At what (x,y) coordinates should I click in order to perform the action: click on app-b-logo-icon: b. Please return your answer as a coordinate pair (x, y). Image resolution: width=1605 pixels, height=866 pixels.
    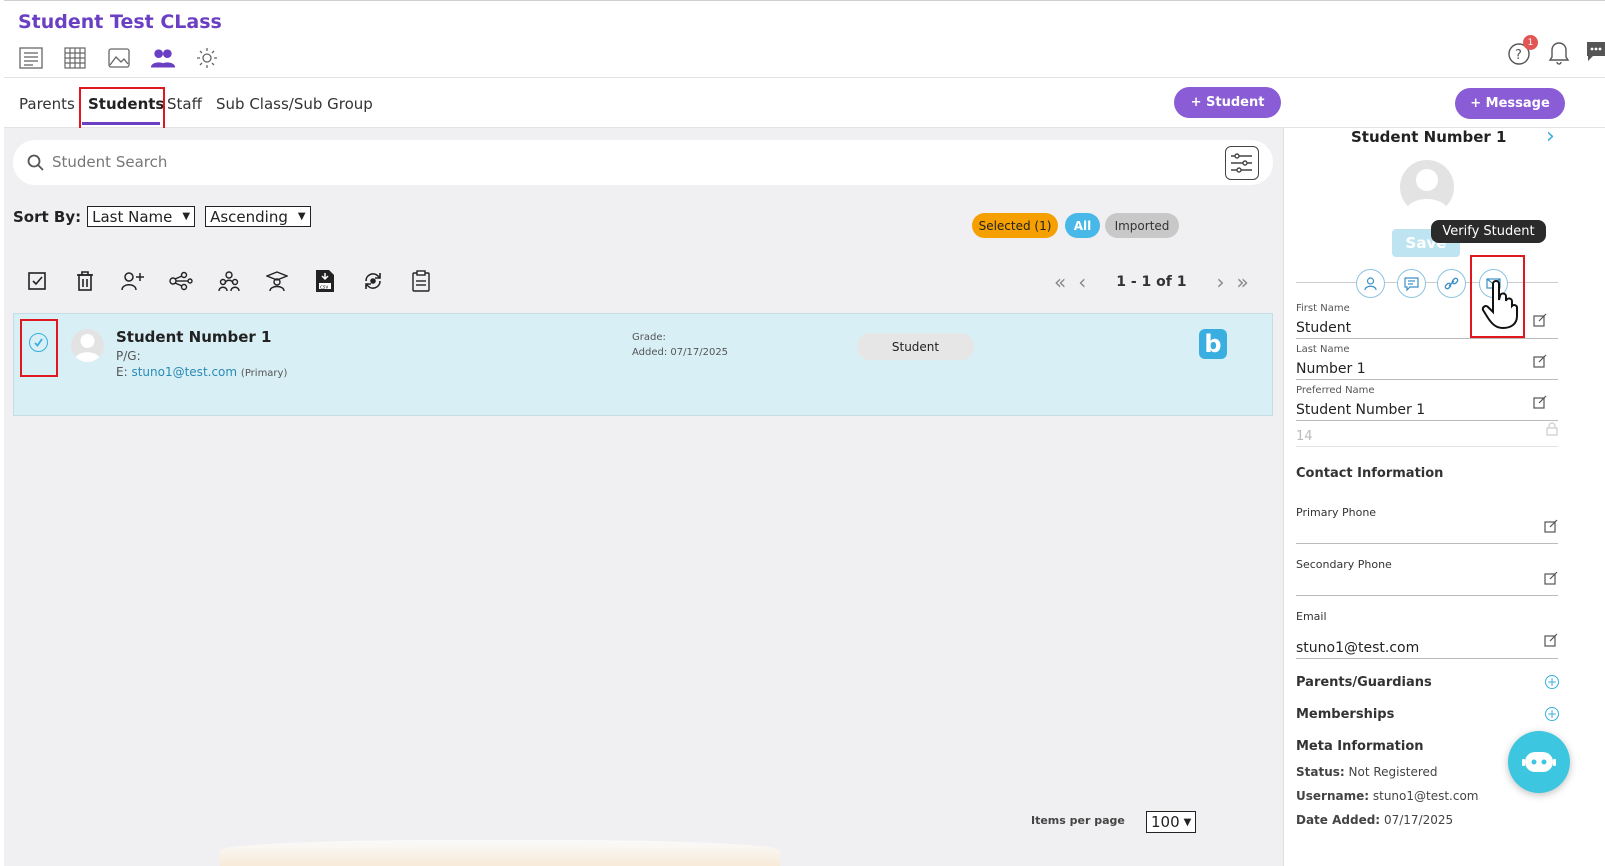
    Looking at the image, I should click on (1213, 344).